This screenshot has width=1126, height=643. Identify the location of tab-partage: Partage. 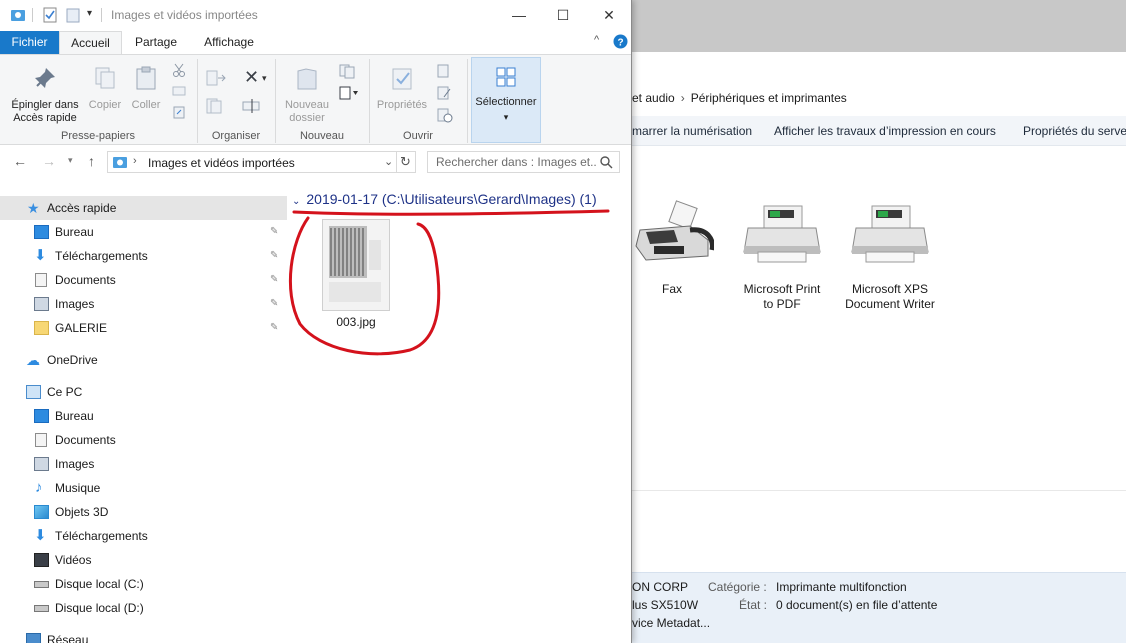
(156, 42).